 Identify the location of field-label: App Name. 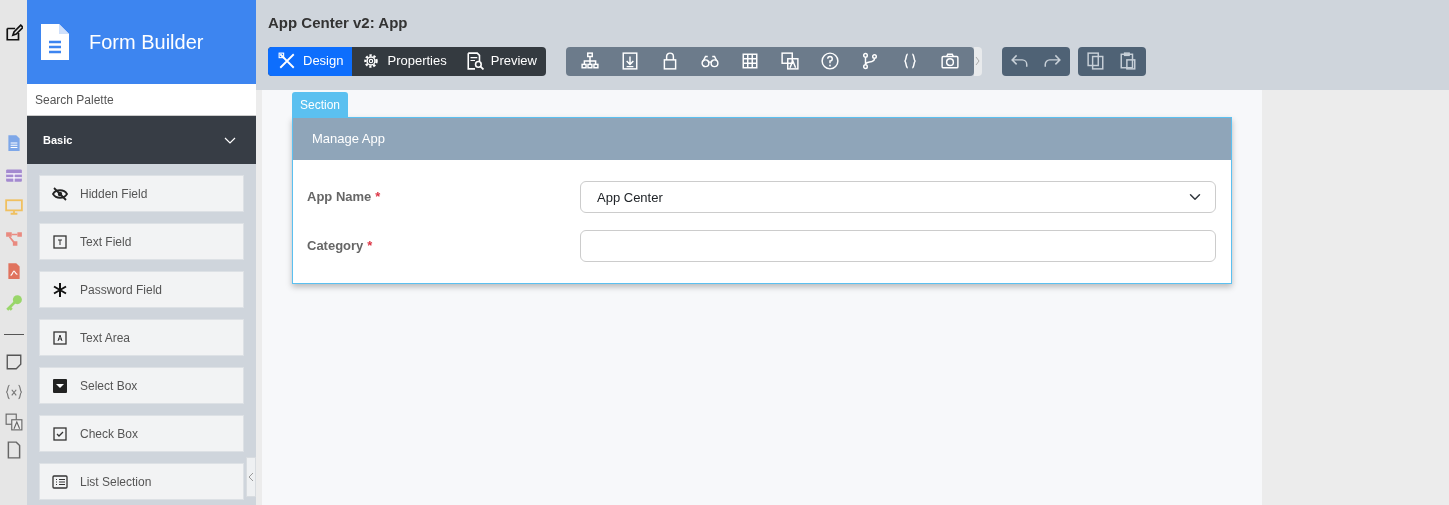
(339, 197).